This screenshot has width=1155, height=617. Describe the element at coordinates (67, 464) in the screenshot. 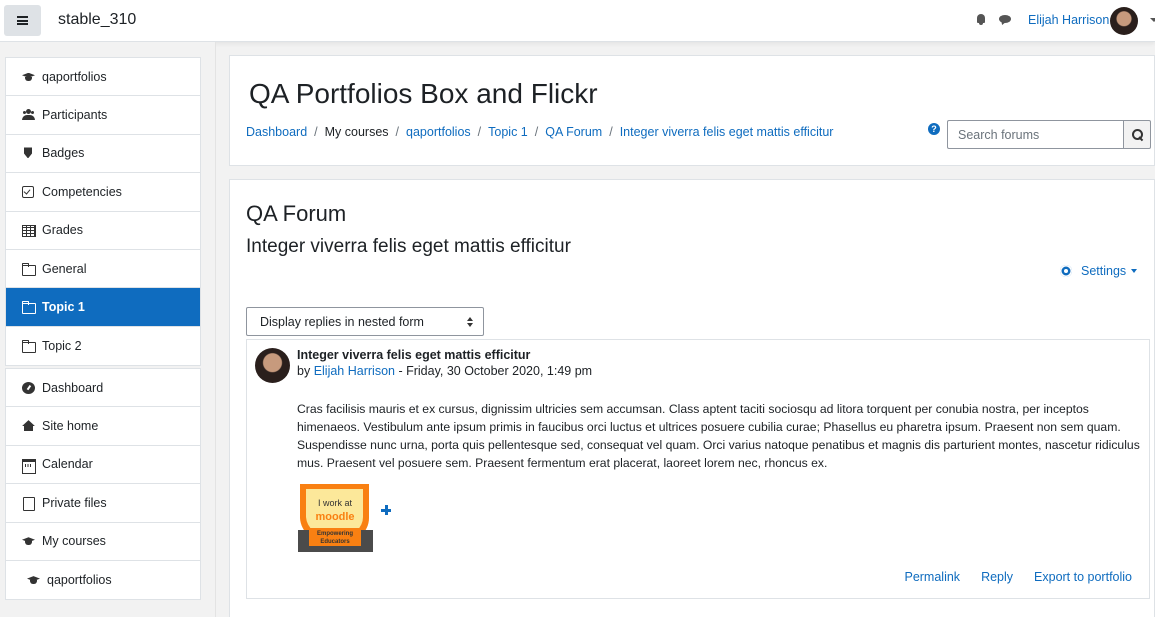

I see `sidebar-item-label: Calendar` at that location.